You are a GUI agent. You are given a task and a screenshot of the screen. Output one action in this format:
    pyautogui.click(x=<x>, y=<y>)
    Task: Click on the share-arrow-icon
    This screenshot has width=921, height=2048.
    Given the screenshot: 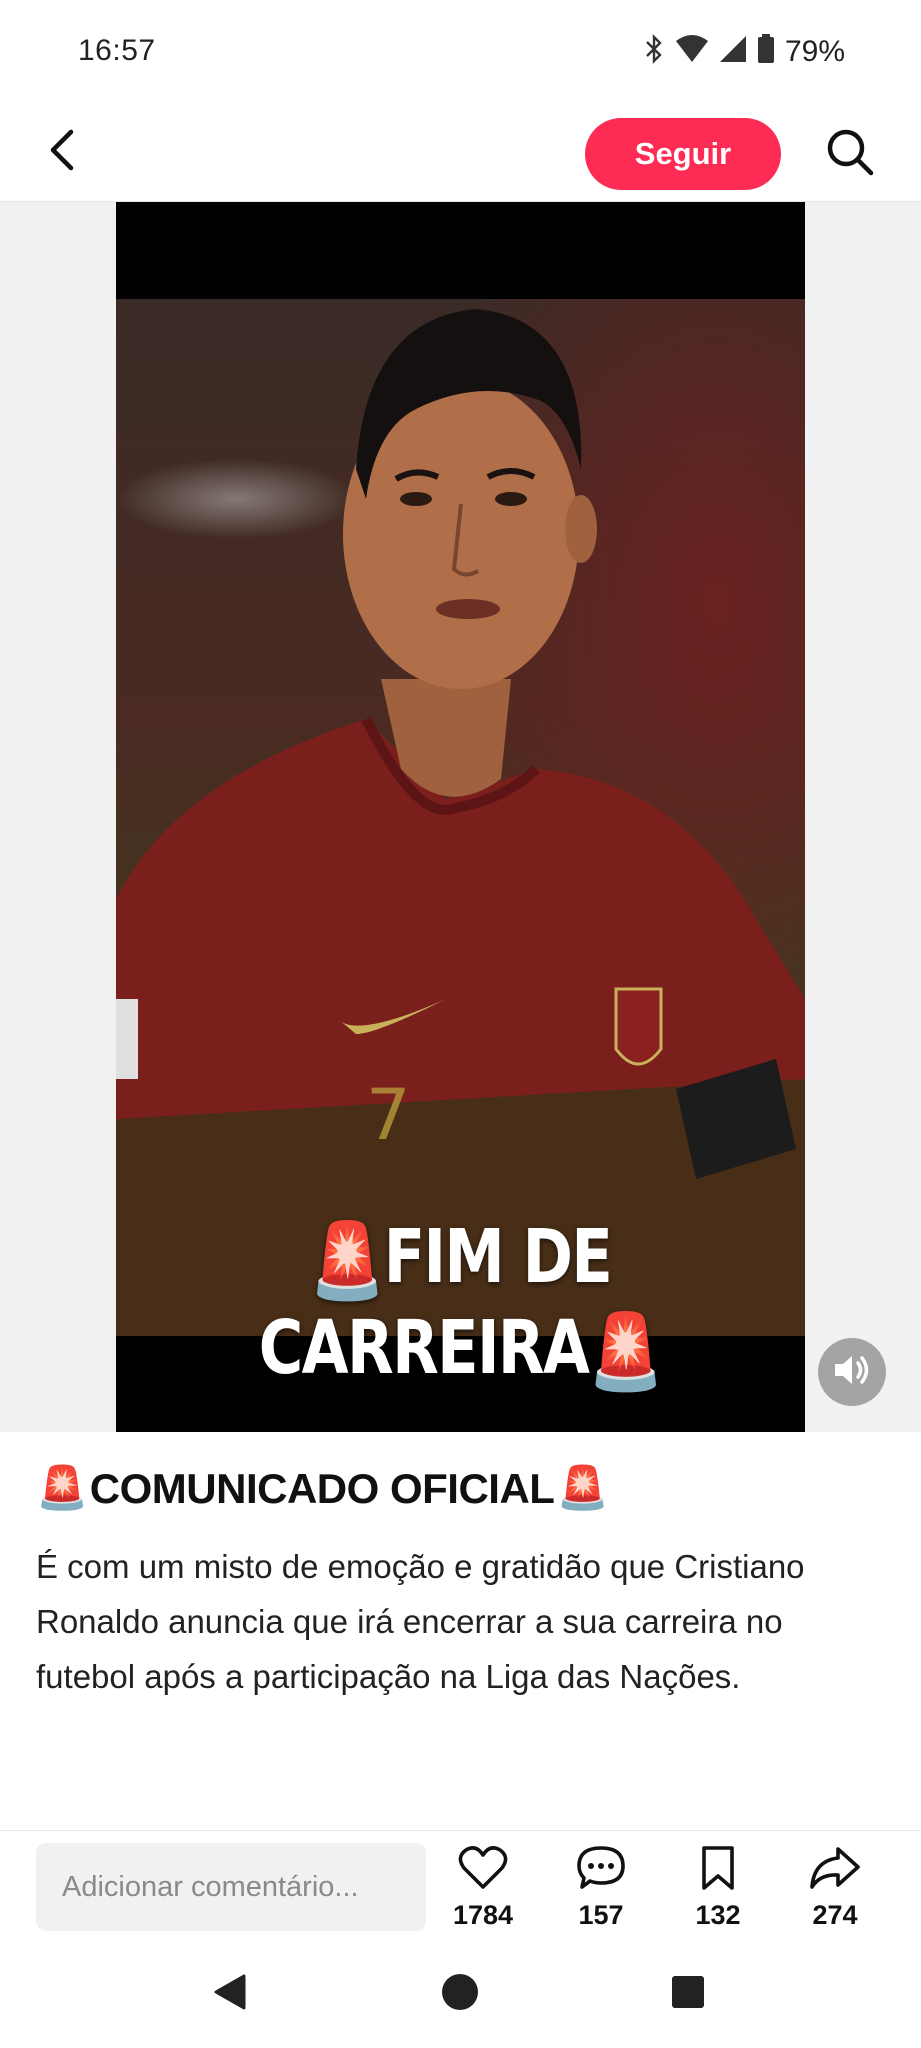 What is the action you would take?
    pyautogui.click(x=835, y=1870)
    